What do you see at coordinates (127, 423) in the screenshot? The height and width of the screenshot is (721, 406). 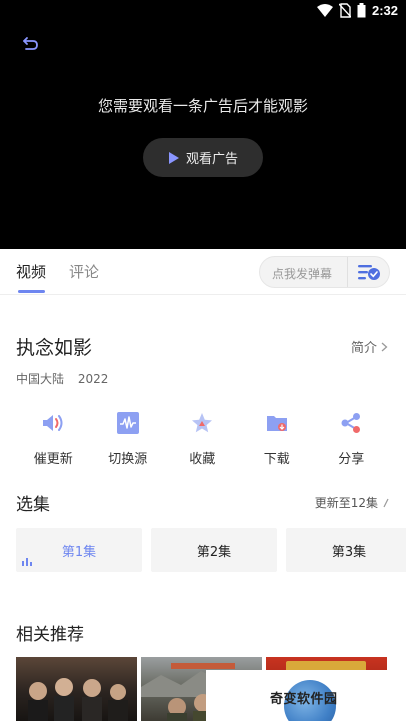 I see `waveform-icon` at bounding box center [127, 423].